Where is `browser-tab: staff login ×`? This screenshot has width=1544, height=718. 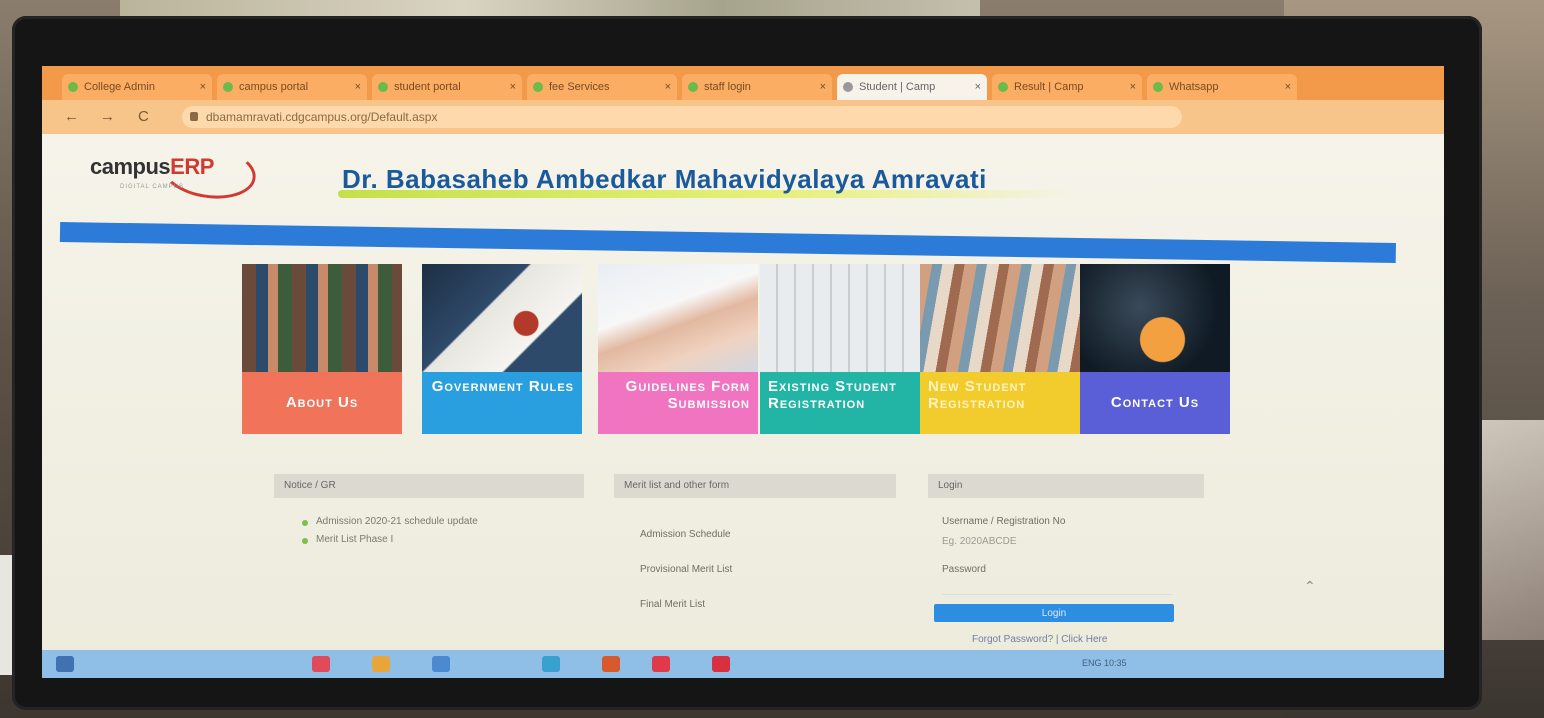
browser-tab: staff login × is located at coordinates (757, 87).